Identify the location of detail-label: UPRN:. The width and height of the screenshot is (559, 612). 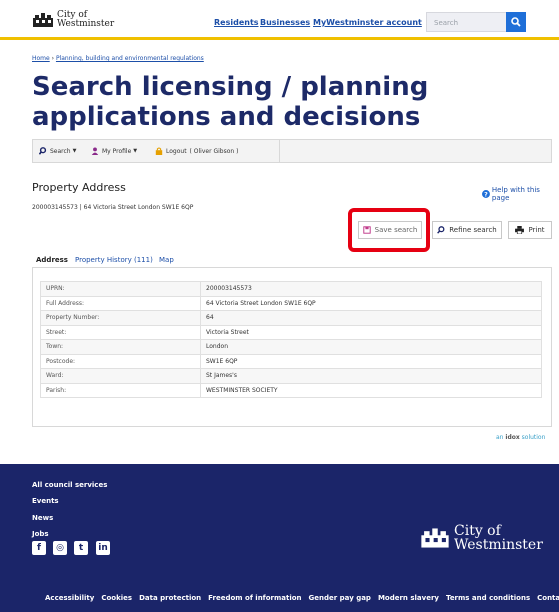
(120, 289).